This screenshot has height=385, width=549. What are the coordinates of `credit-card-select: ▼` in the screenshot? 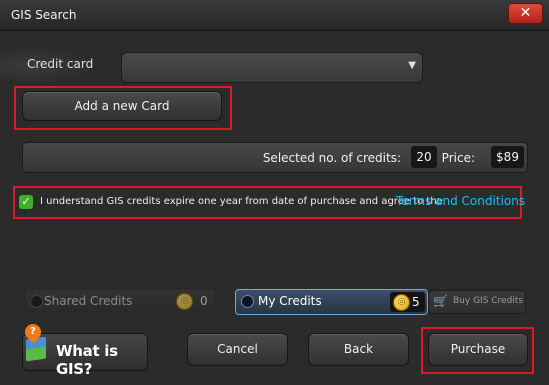 It's located at (272, 67).